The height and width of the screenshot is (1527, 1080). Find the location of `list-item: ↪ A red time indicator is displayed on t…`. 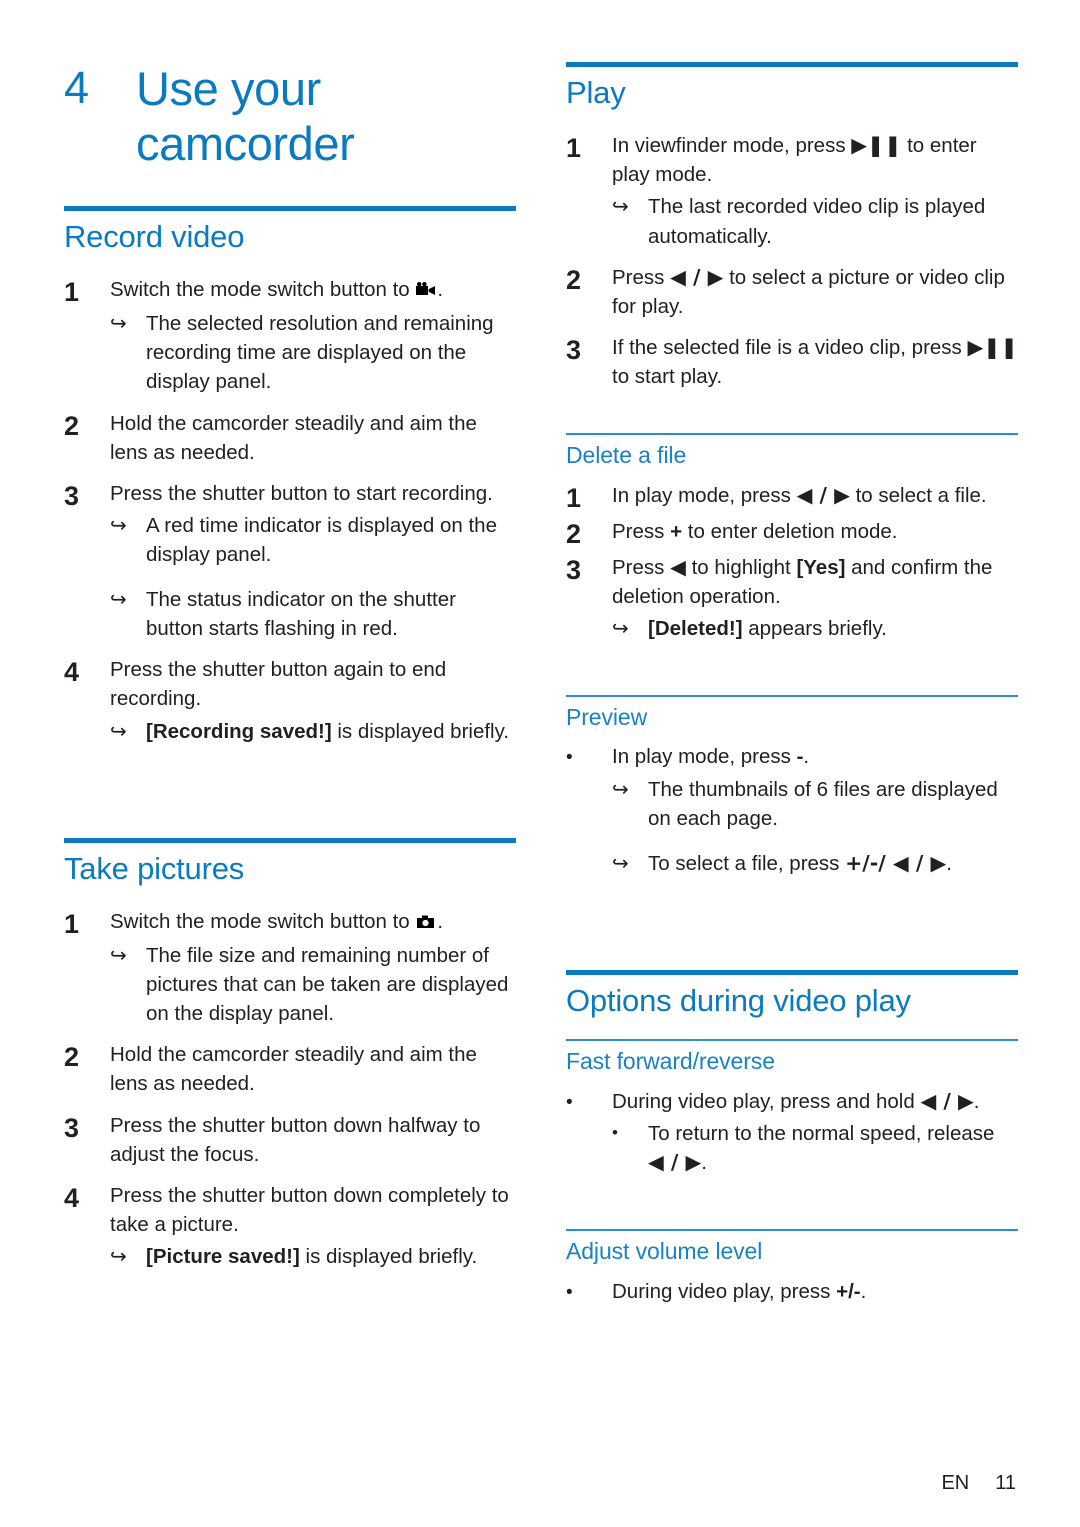

list-item: ↪ A red time indicator is displayed on t… is located at coordinates (313, 540).